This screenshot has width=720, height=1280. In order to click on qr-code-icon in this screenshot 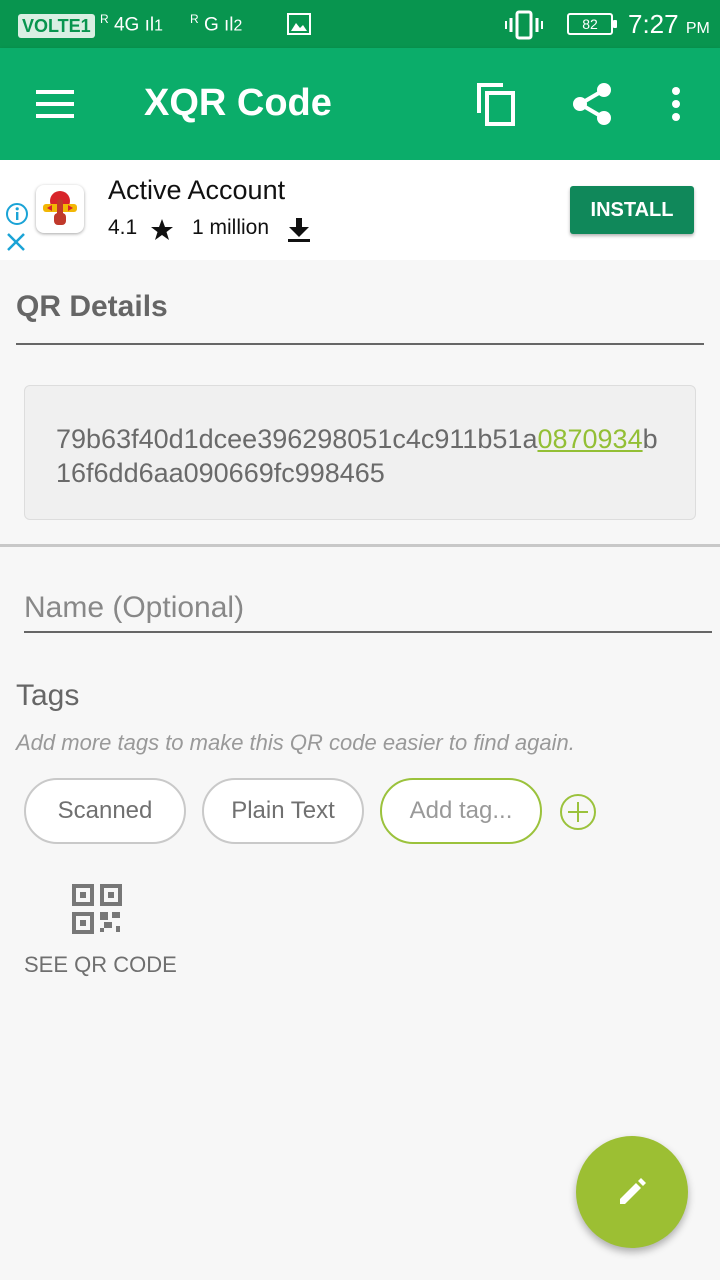, I will do `click(97, 909)`.